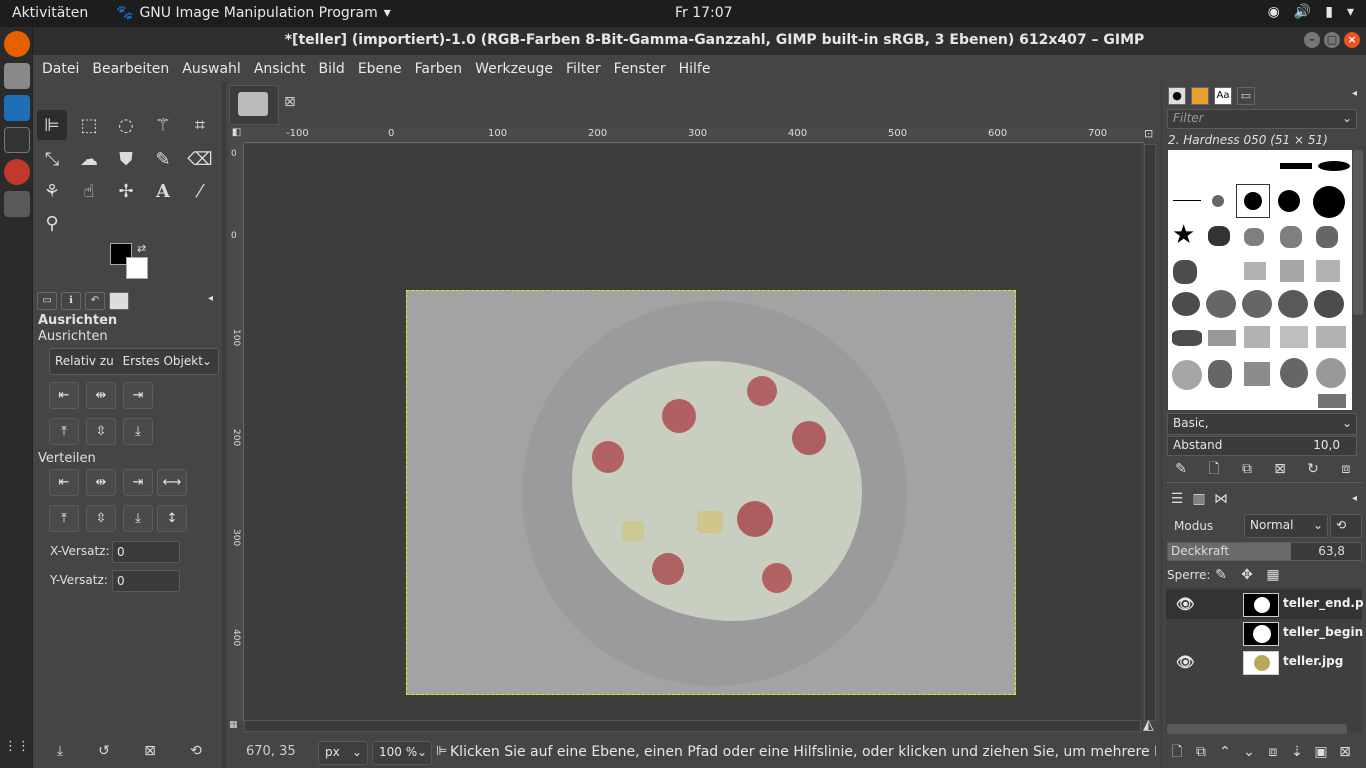  Describe the element at coordinates (695, 69) in the screenshot. I see `menu-hilfe: Hilfe` at that location.